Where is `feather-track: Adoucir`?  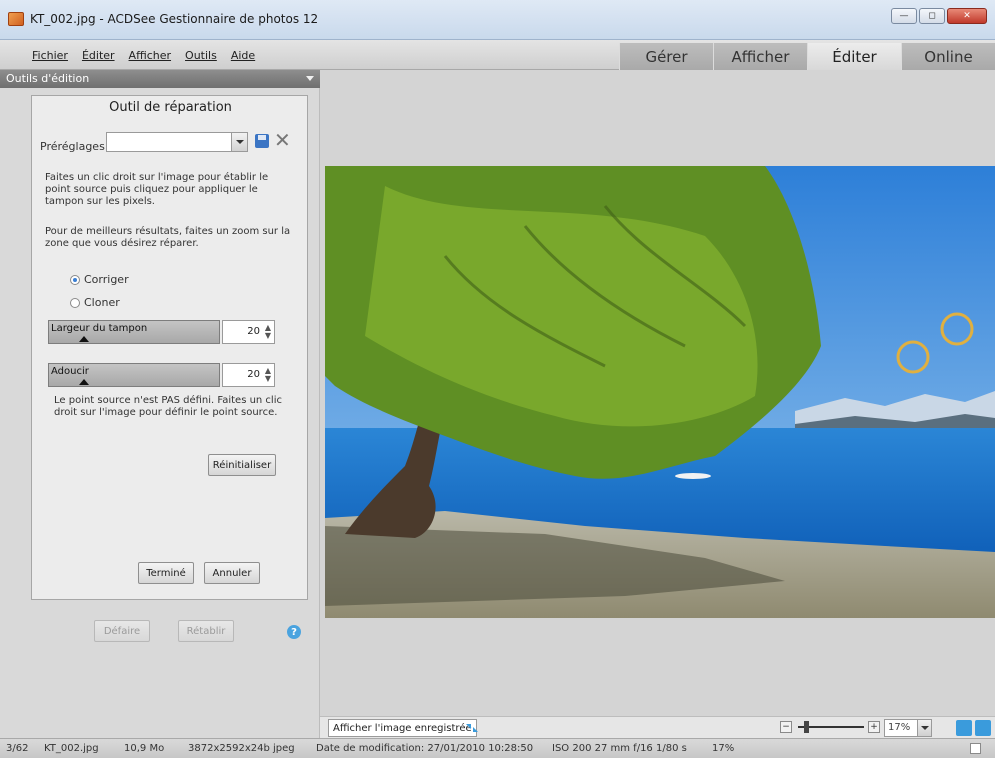 feather-track: Adoucir is located at coordinates (134, 375).